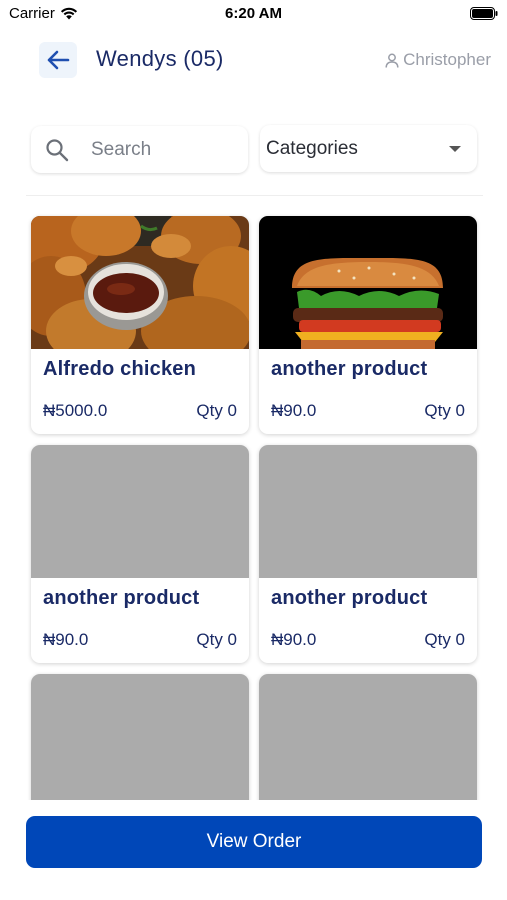 This screenshot has height=900, width=507. I want to click on product-name: Alfredo chicken, so click(120, 369).